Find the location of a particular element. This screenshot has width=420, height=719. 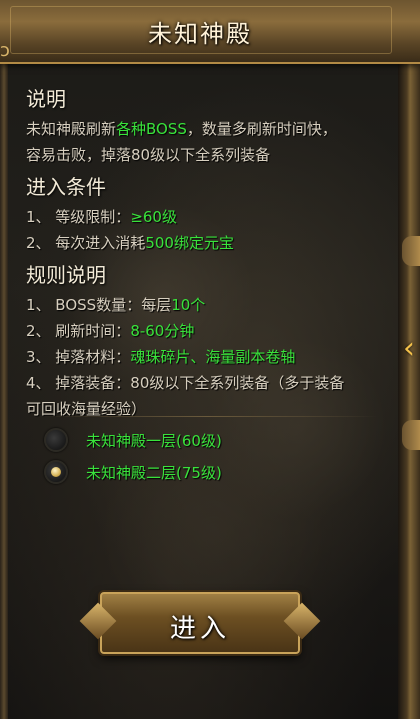

rule-drop-equipment: 4、 掉落装备：80级以下全系列装备（多于装备 is located at coordinates (185, 383).